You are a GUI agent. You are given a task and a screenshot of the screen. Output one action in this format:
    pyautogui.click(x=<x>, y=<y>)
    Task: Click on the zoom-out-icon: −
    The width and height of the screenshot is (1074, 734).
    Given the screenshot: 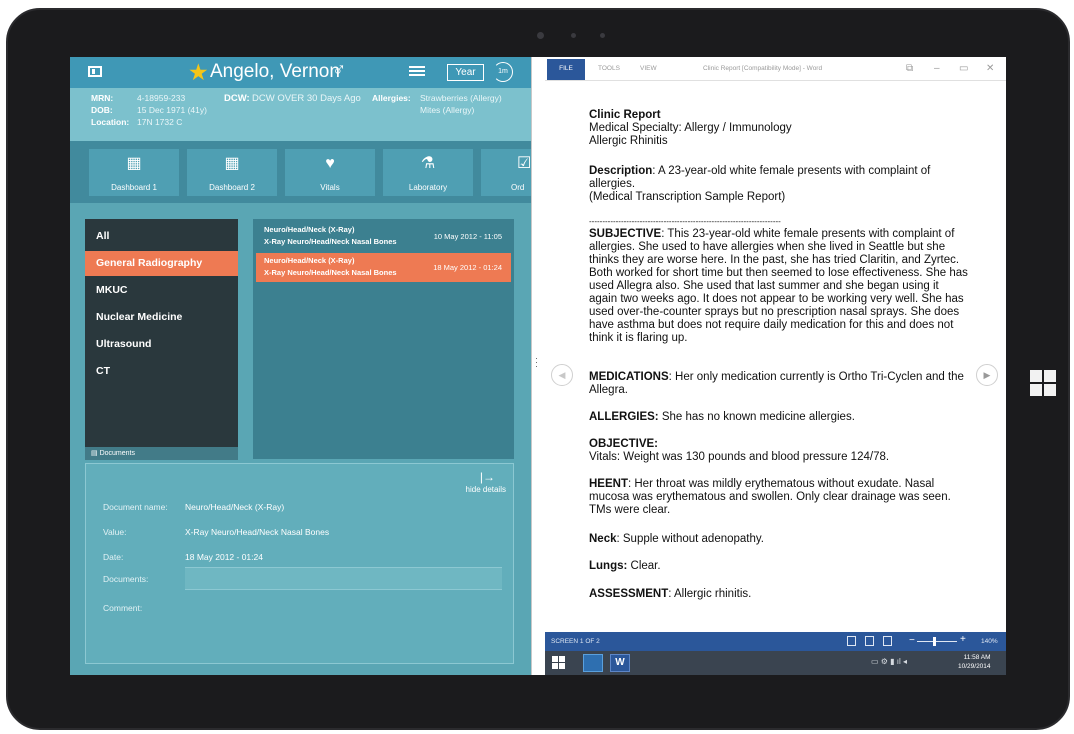 What is the action you would take?
    pyautogui.click(x=912, y=640)
    